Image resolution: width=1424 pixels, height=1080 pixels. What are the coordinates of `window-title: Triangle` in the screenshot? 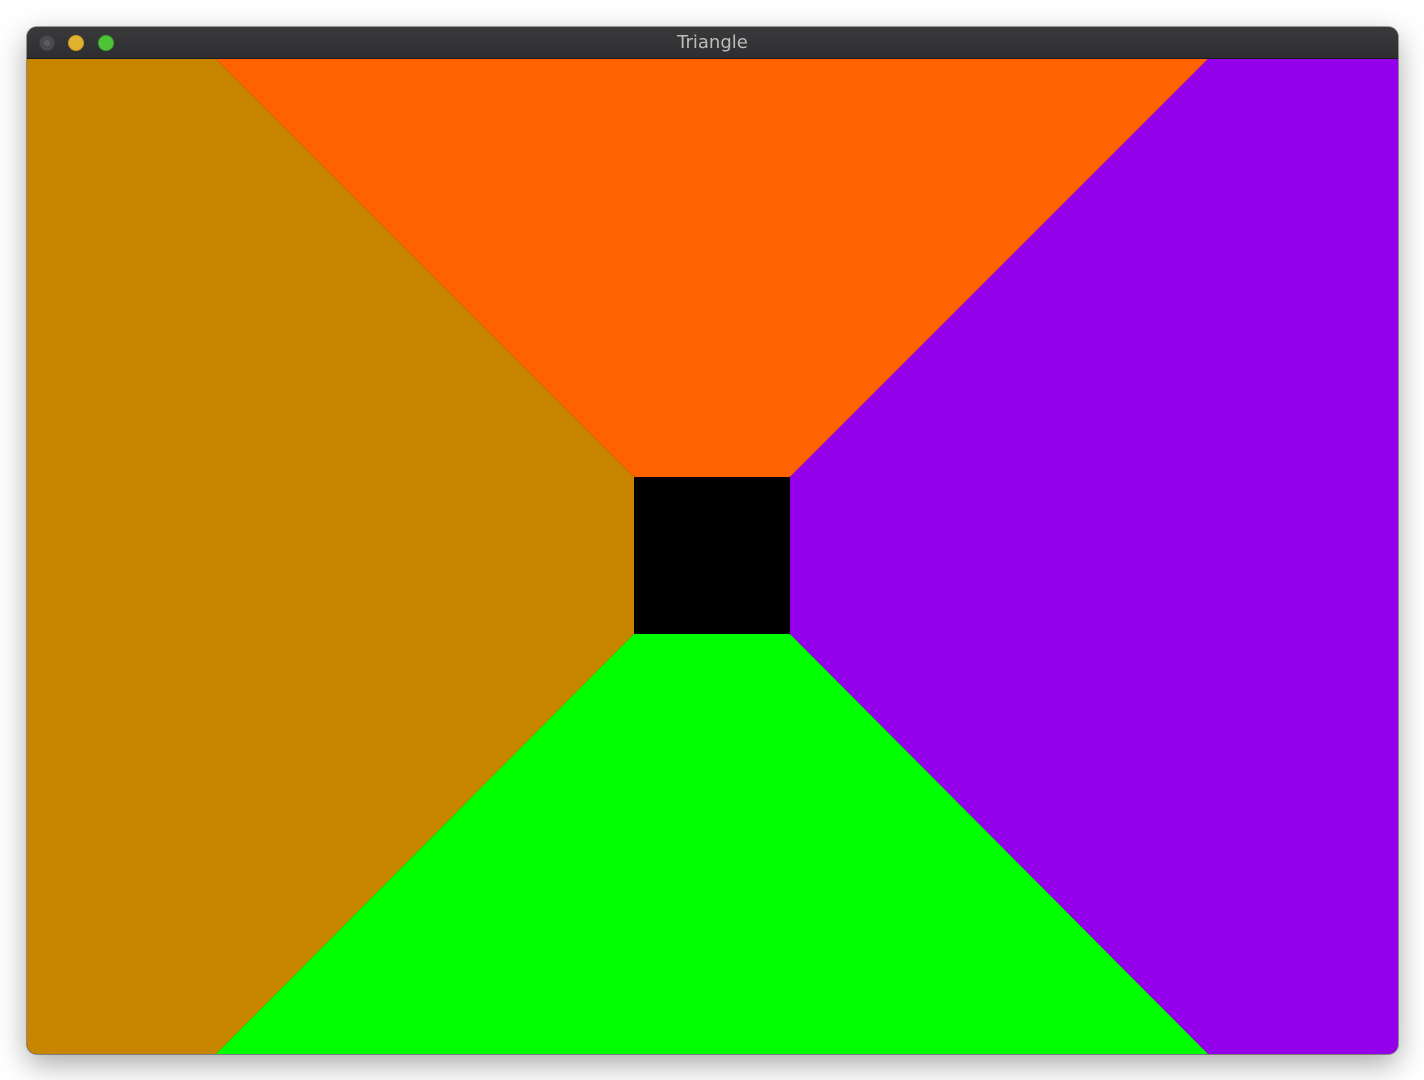 It's located at (712, 42).